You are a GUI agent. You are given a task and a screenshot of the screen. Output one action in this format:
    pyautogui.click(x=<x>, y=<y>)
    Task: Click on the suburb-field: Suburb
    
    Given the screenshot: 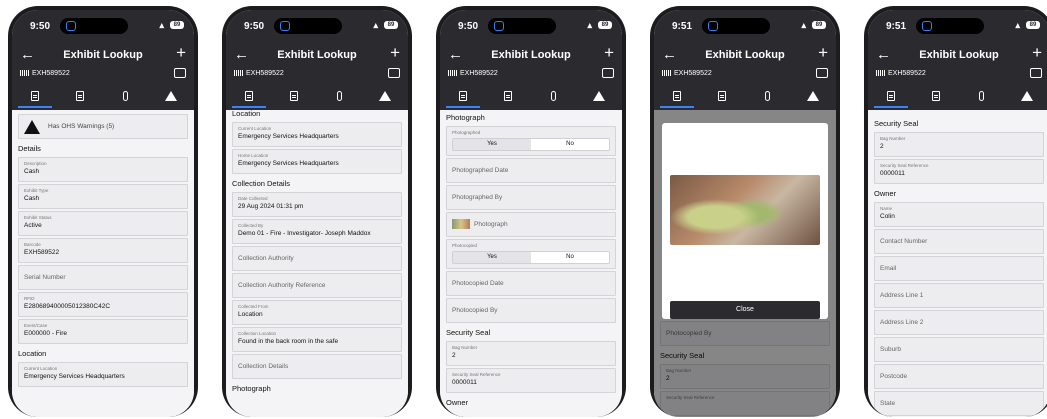 What is the action you would take?
    pyautogui.click(x=959, y=349)
    